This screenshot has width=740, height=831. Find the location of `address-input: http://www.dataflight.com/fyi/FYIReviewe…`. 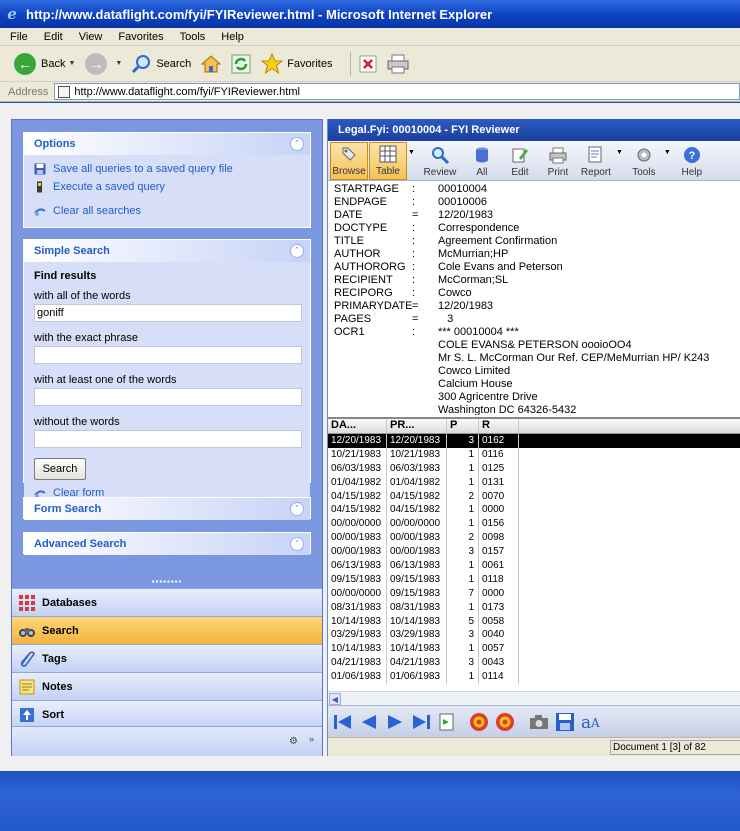

address-input: http://www.dataflight.com/fyi/FYIReviewe… is located at coordinates (397, 91).